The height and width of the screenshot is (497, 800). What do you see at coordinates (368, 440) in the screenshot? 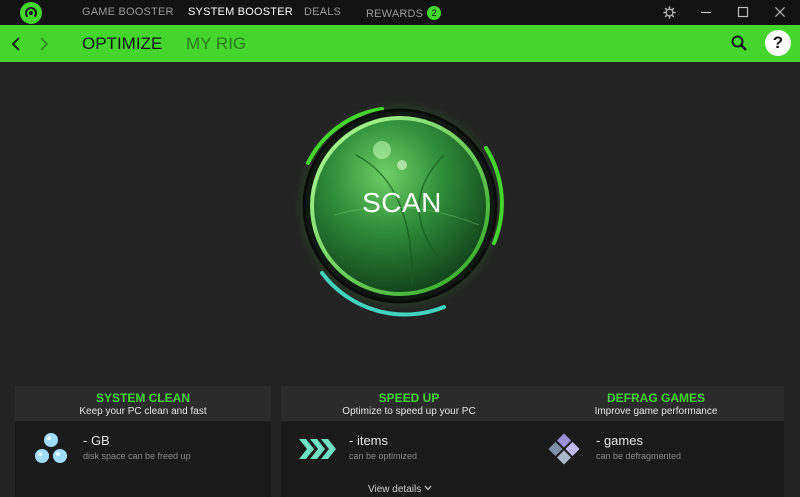
I see `card-value: - items` at bounding box center [368, 440].